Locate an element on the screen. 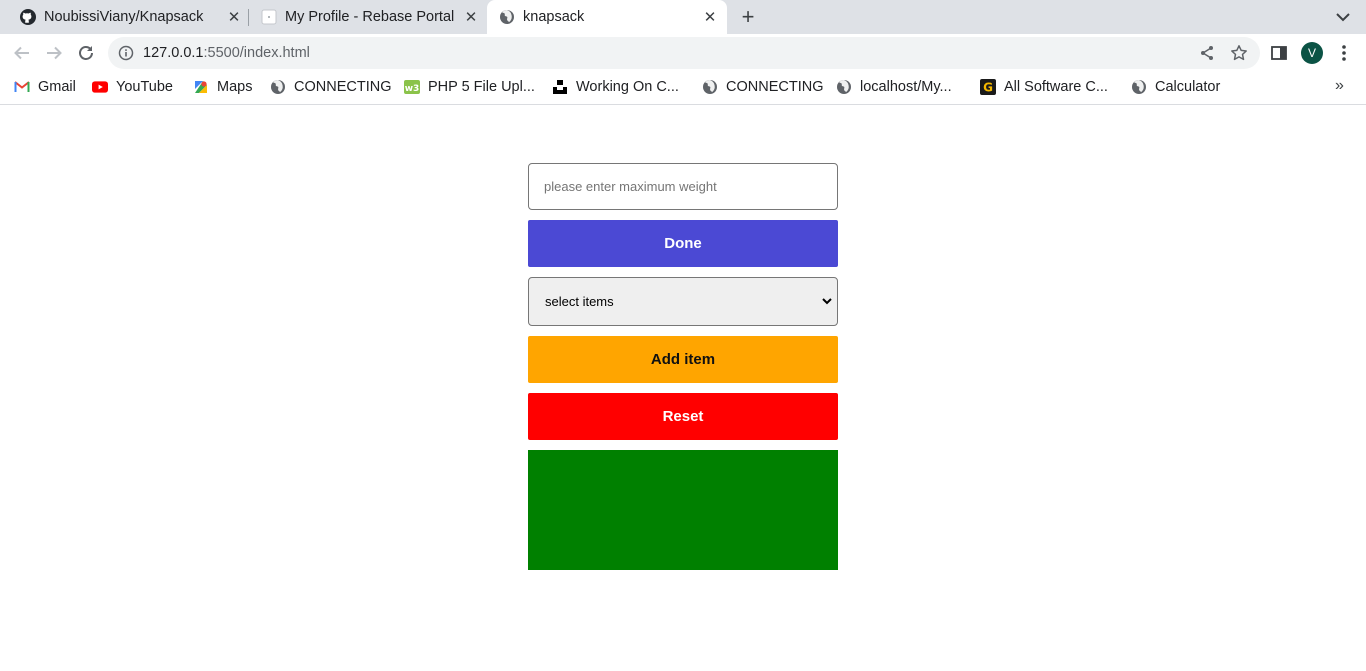 The image size is (1366, 671). result-panel is located at coordinates (683, 510).